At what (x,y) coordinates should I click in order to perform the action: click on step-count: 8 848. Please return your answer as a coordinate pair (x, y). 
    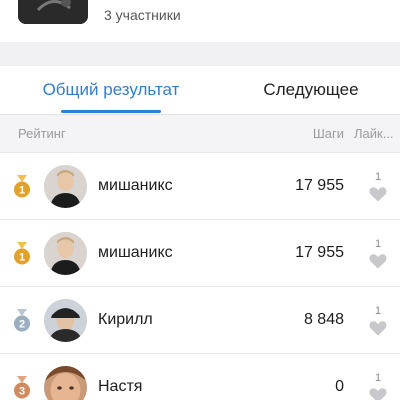
    Looking at the image, I should click on (323, 319).